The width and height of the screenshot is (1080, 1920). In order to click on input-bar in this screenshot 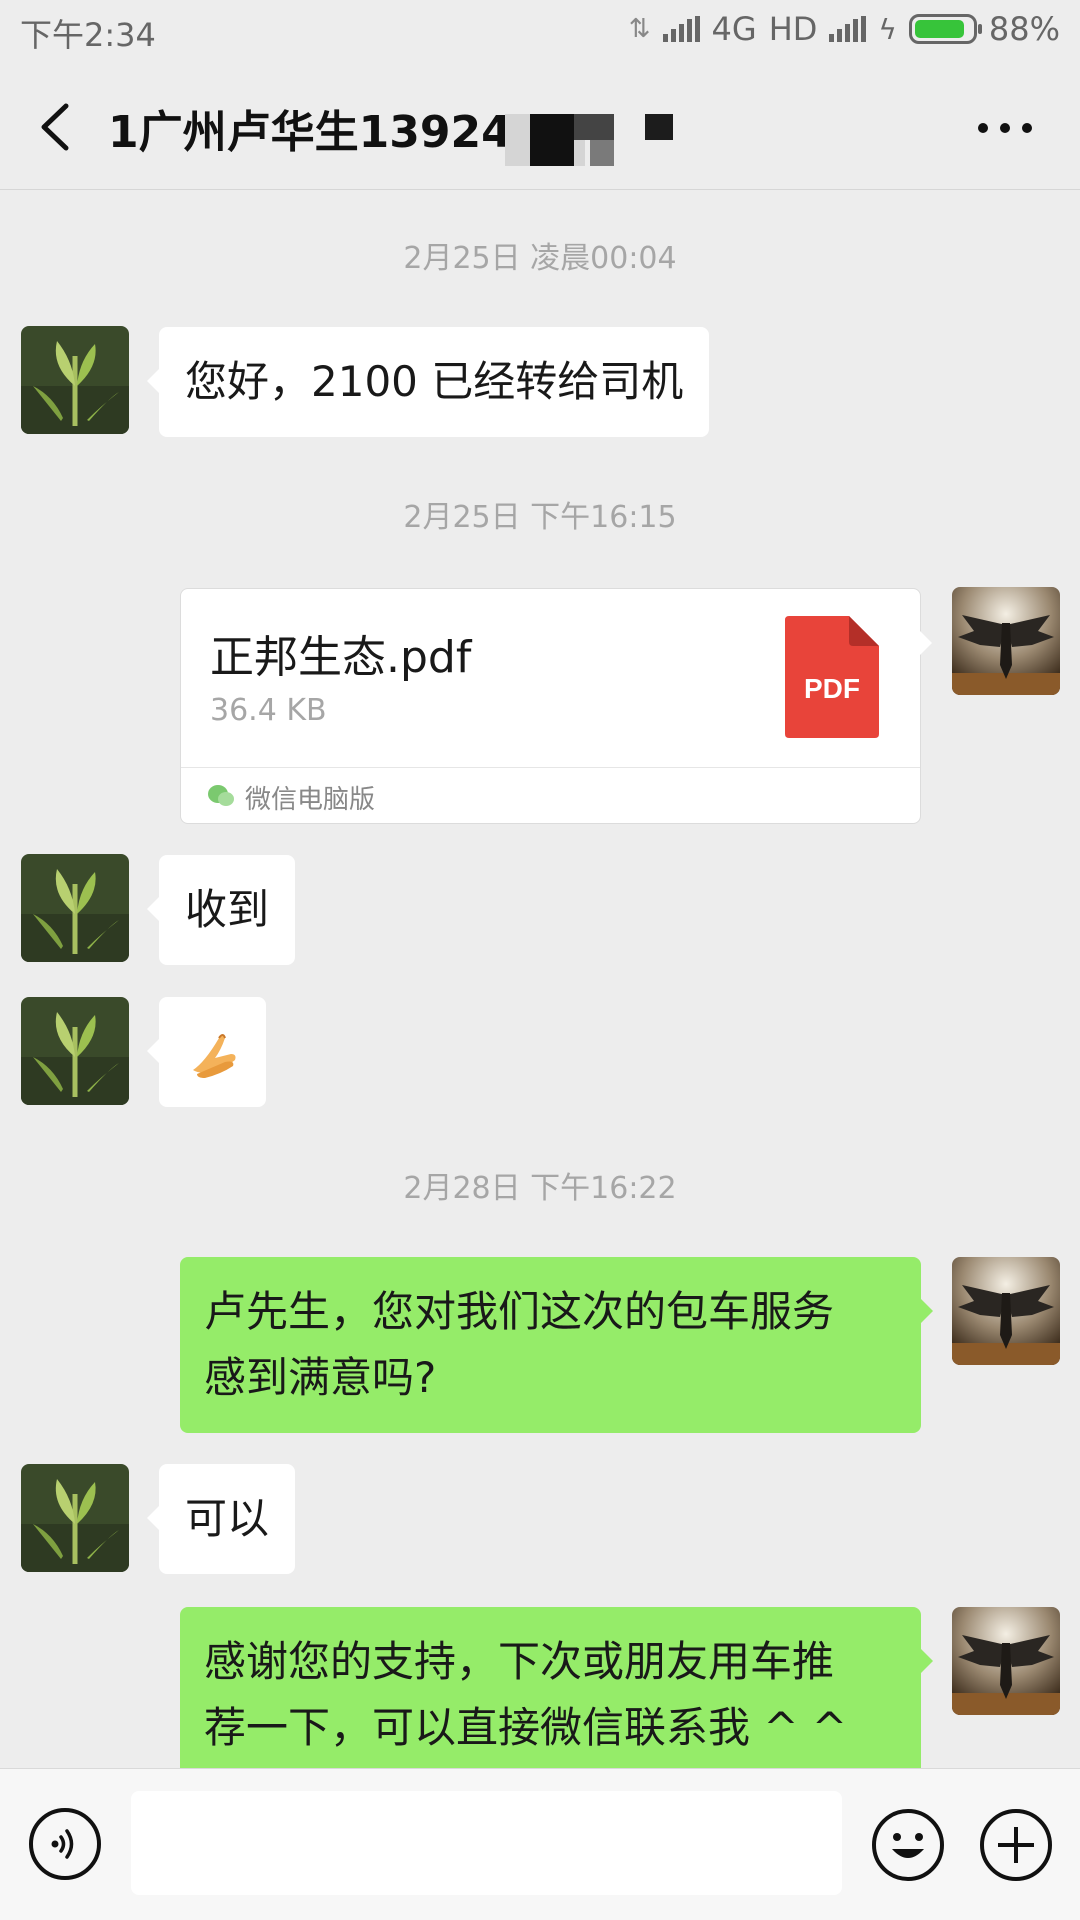, I will do `click(540, 1844)`.